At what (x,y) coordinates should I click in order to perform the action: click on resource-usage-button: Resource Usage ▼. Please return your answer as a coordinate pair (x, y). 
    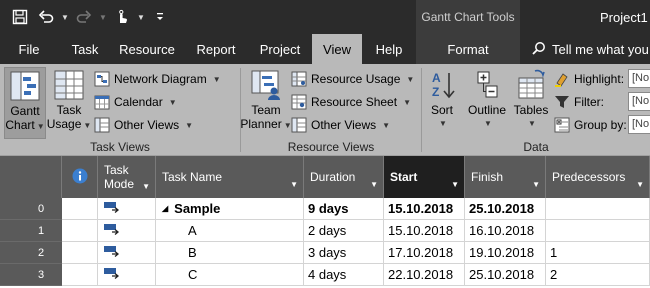
    Looking at the image, I should click on (352, 79).